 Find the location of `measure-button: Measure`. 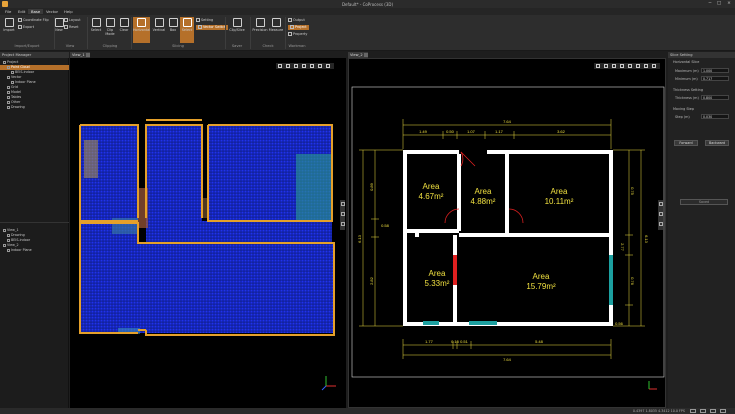

measure-button: Measure is located at coordinates (276, 30).